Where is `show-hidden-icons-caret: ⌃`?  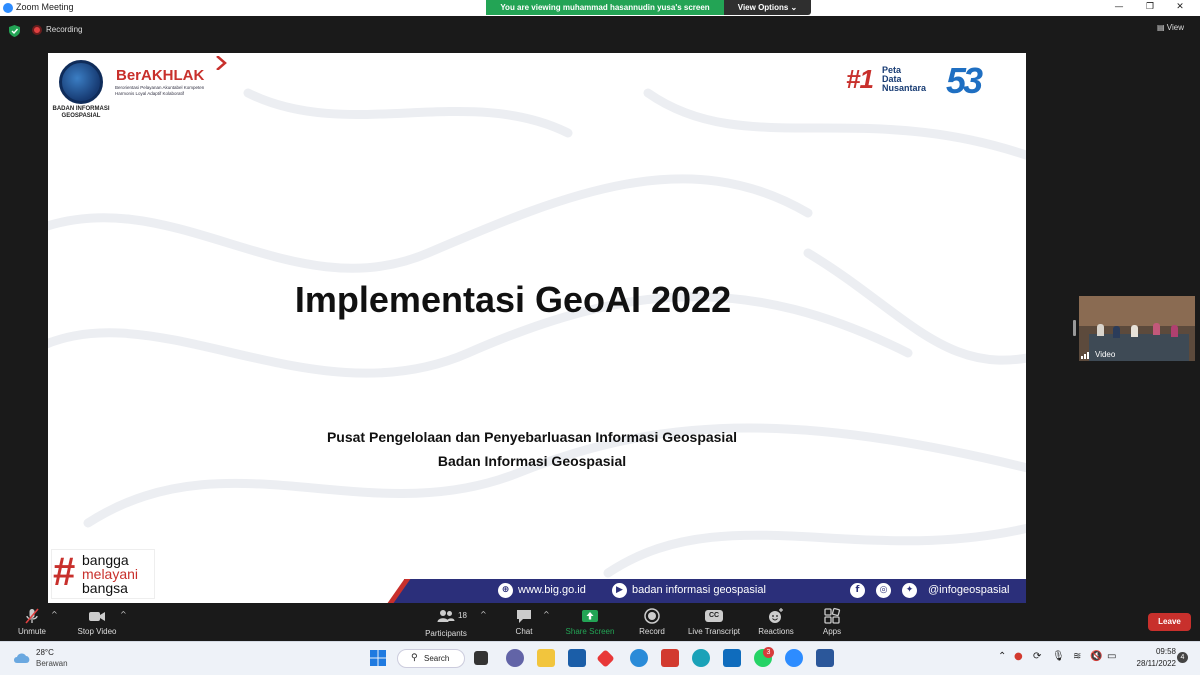 show-hidden-icons-caret: ⌃ is located at coordinates (1002, 656).